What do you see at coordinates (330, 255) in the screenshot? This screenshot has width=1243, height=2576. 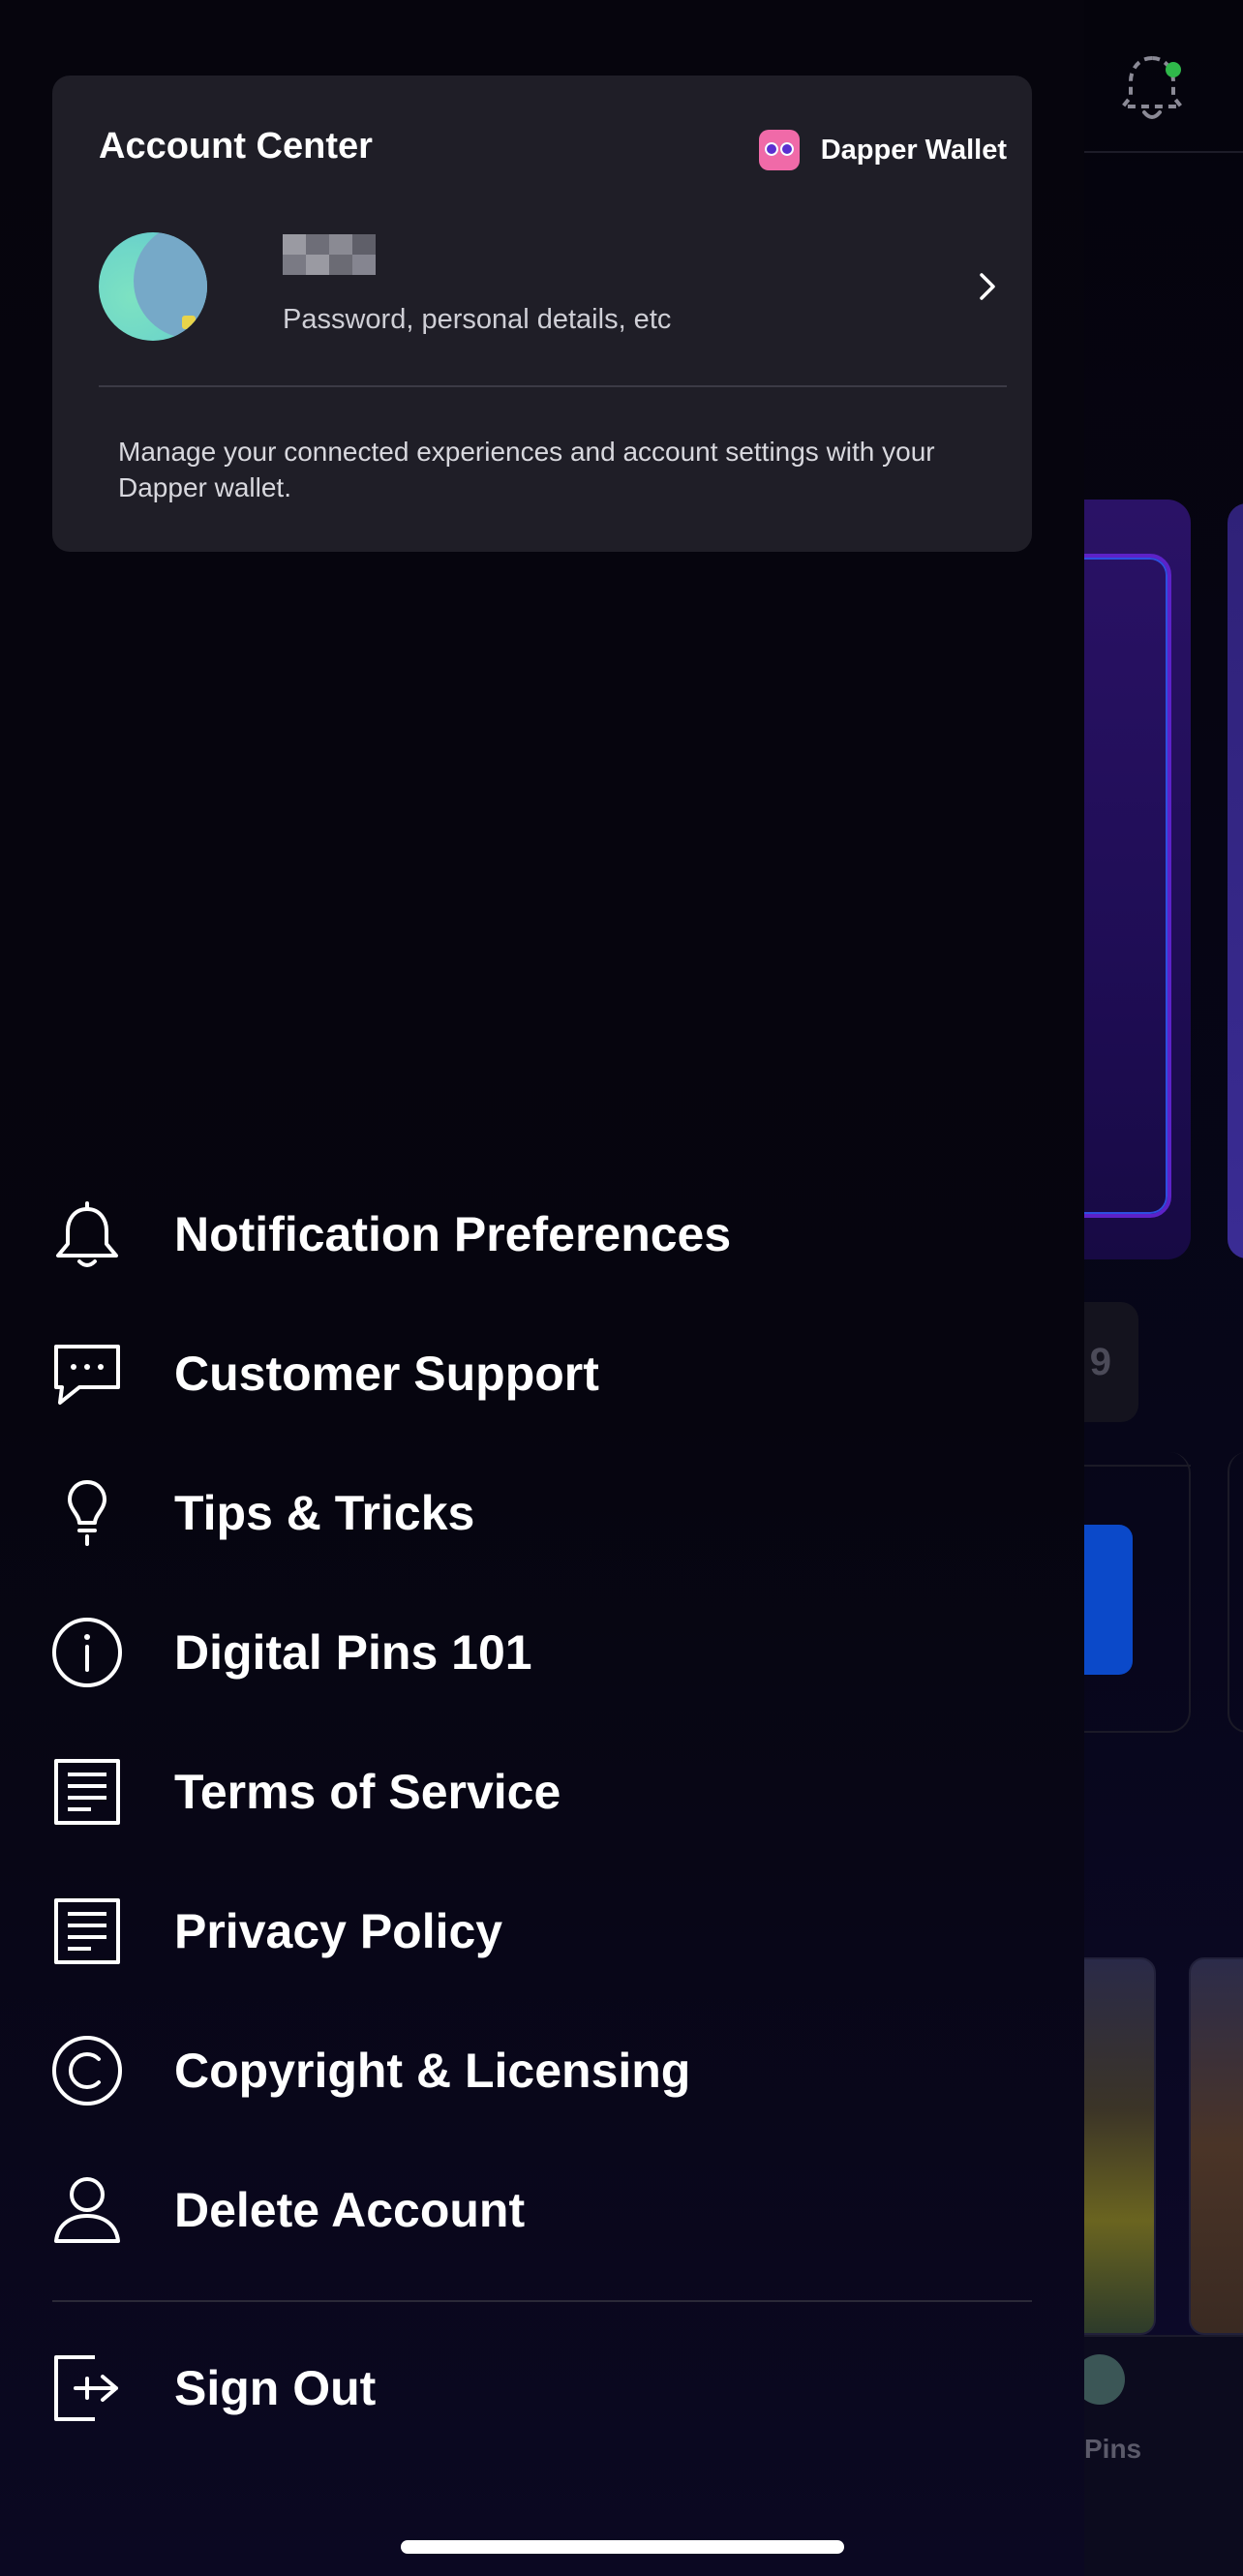 I see `username-redacted` at bounding box center [330, 255].